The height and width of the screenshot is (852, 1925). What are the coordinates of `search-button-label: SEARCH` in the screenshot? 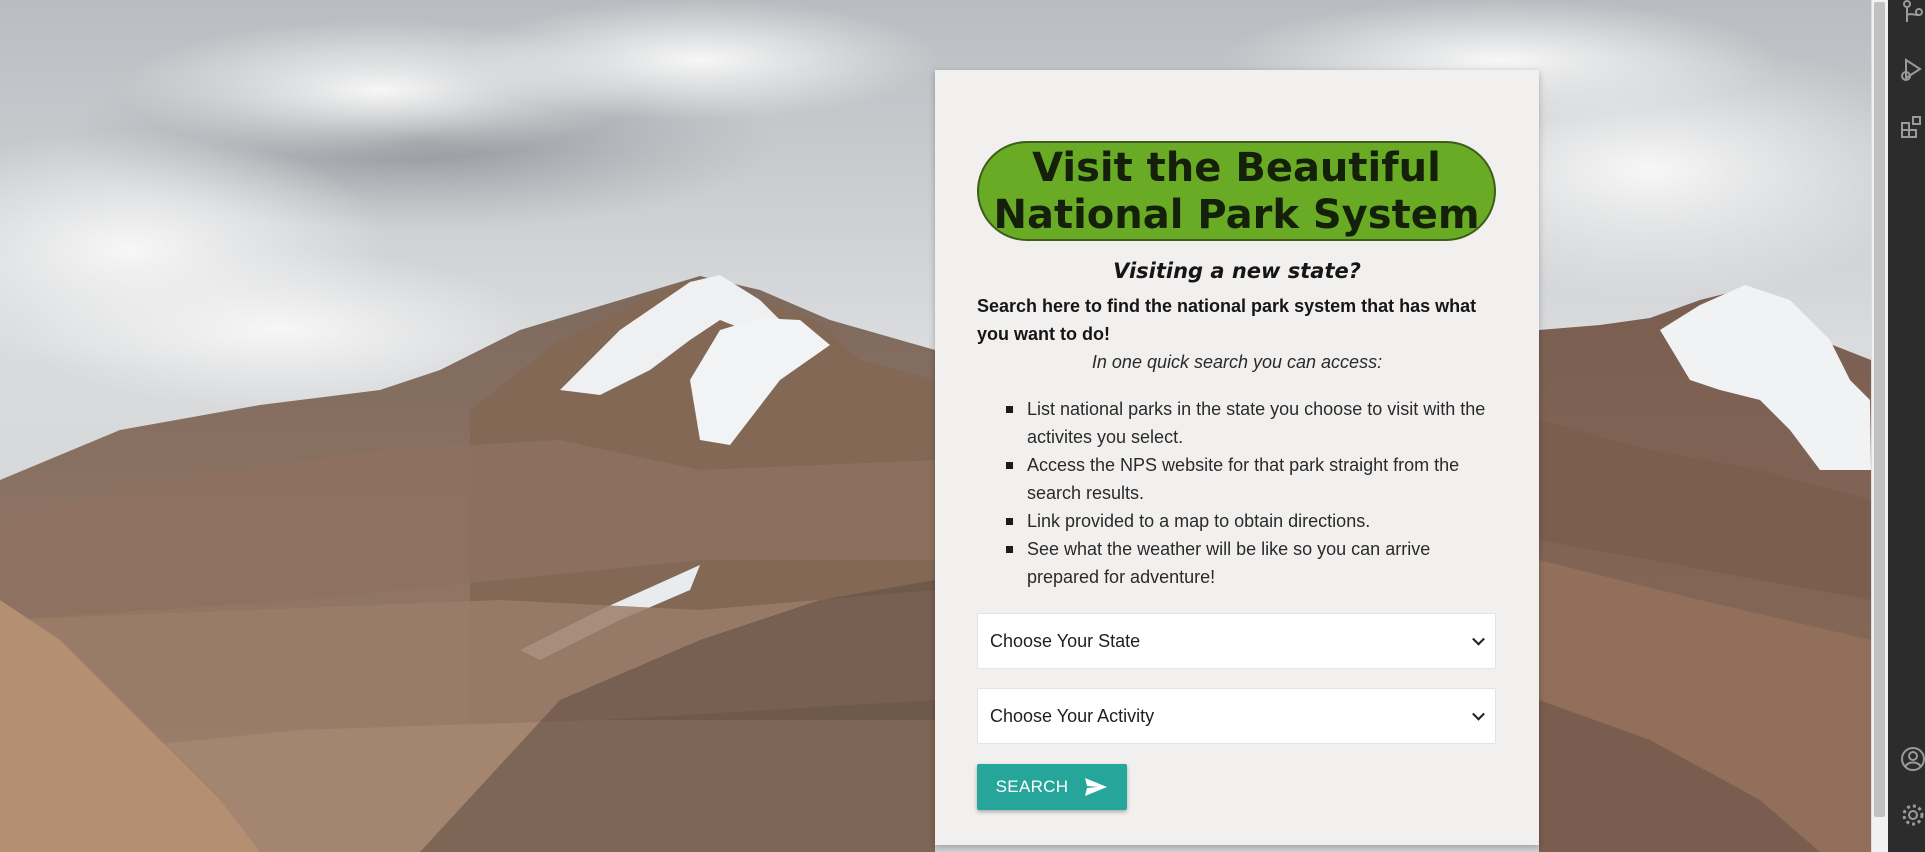 It's located at (1032, 786).